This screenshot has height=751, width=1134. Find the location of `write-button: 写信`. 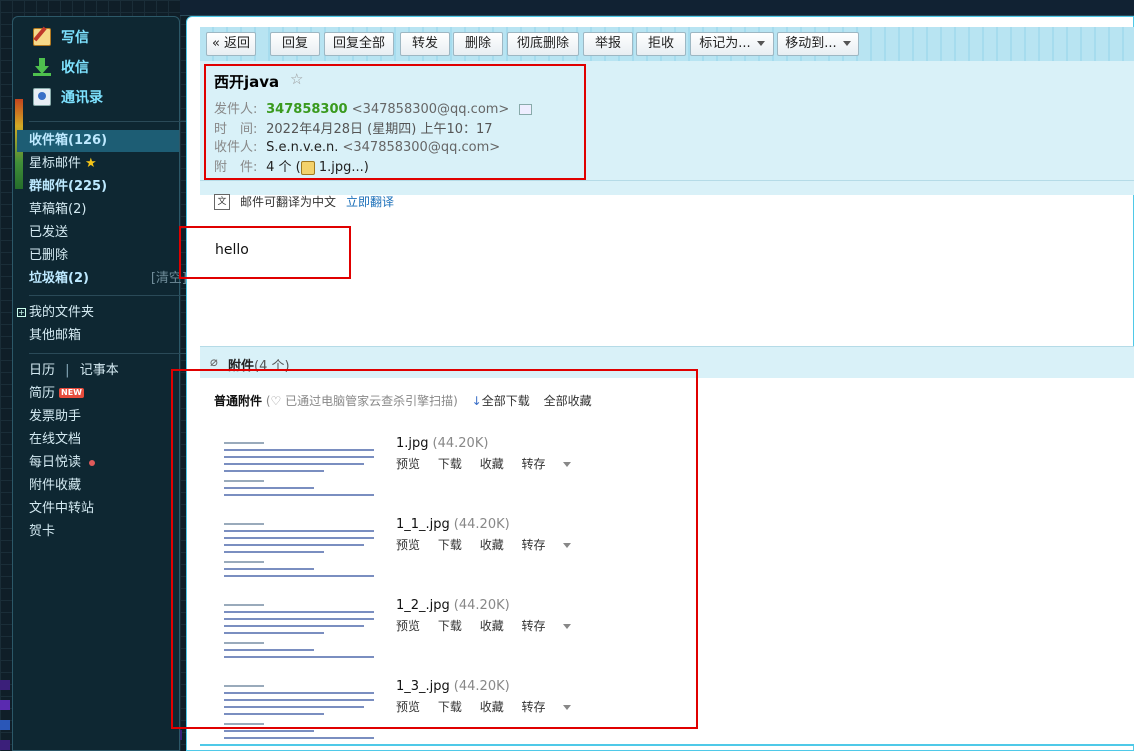

write-button: 写信 is located at coordinates (61, 37).